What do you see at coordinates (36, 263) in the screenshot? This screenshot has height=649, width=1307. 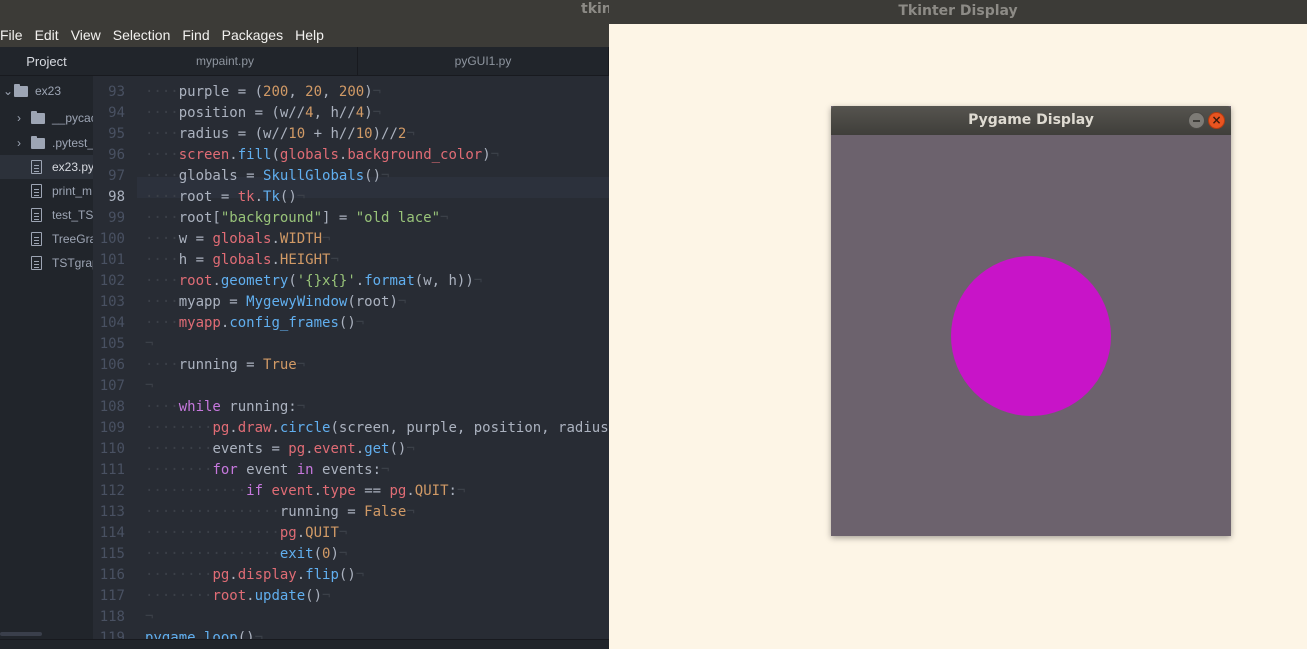 I see `file-icon` at bounding box center [36, 263].